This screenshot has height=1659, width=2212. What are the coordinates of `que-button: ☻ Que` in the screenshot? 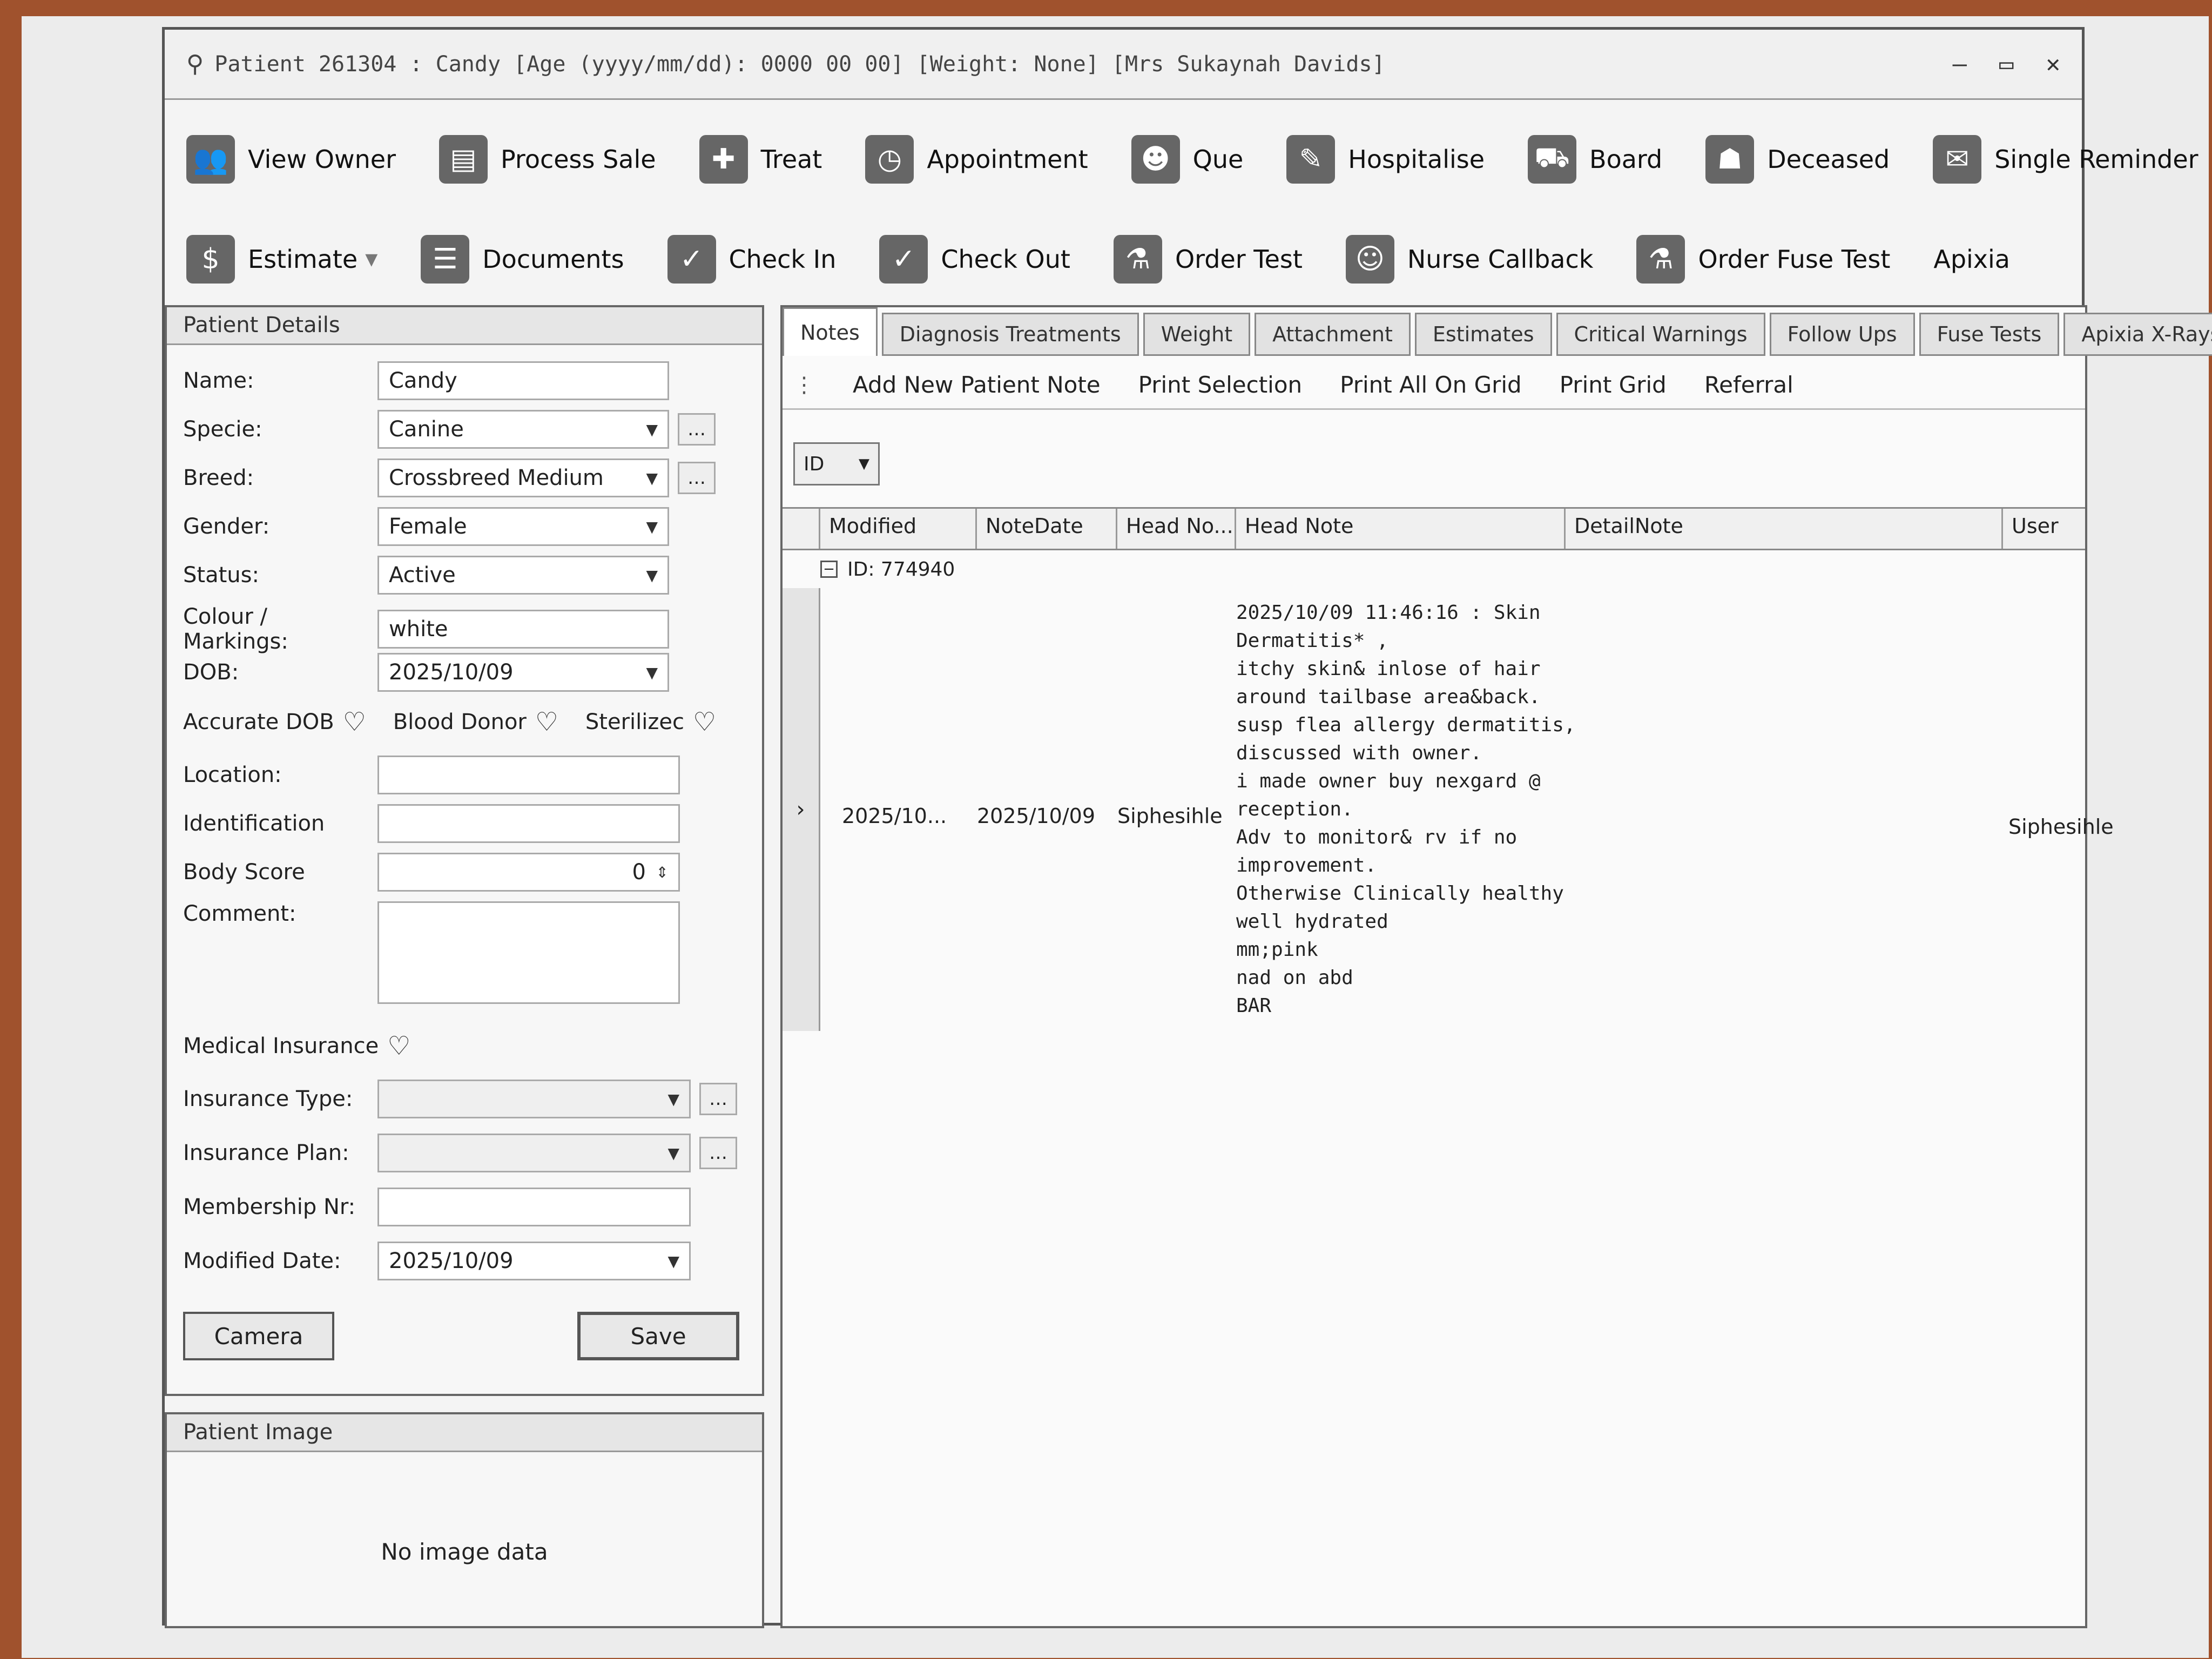 It's located at (1187, 159).